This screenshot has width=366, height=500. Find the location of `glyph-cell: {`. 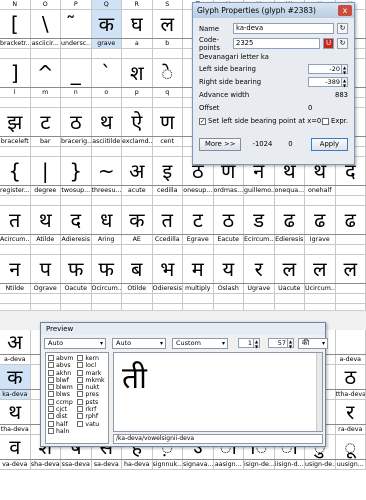

glyph-cell: { is located at coordinates (15, 171).